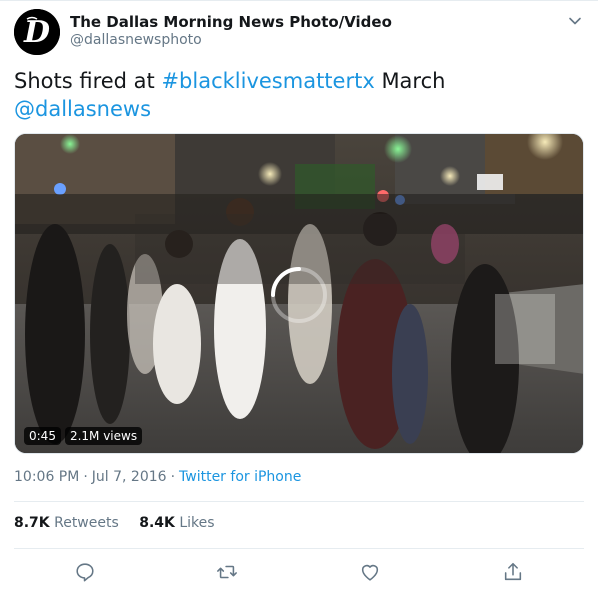  Describe the element at coordinates (122, 523) in the screenshot. I see `tweet-stats: 8.7K Retweets 8.4K Likes` at that location.